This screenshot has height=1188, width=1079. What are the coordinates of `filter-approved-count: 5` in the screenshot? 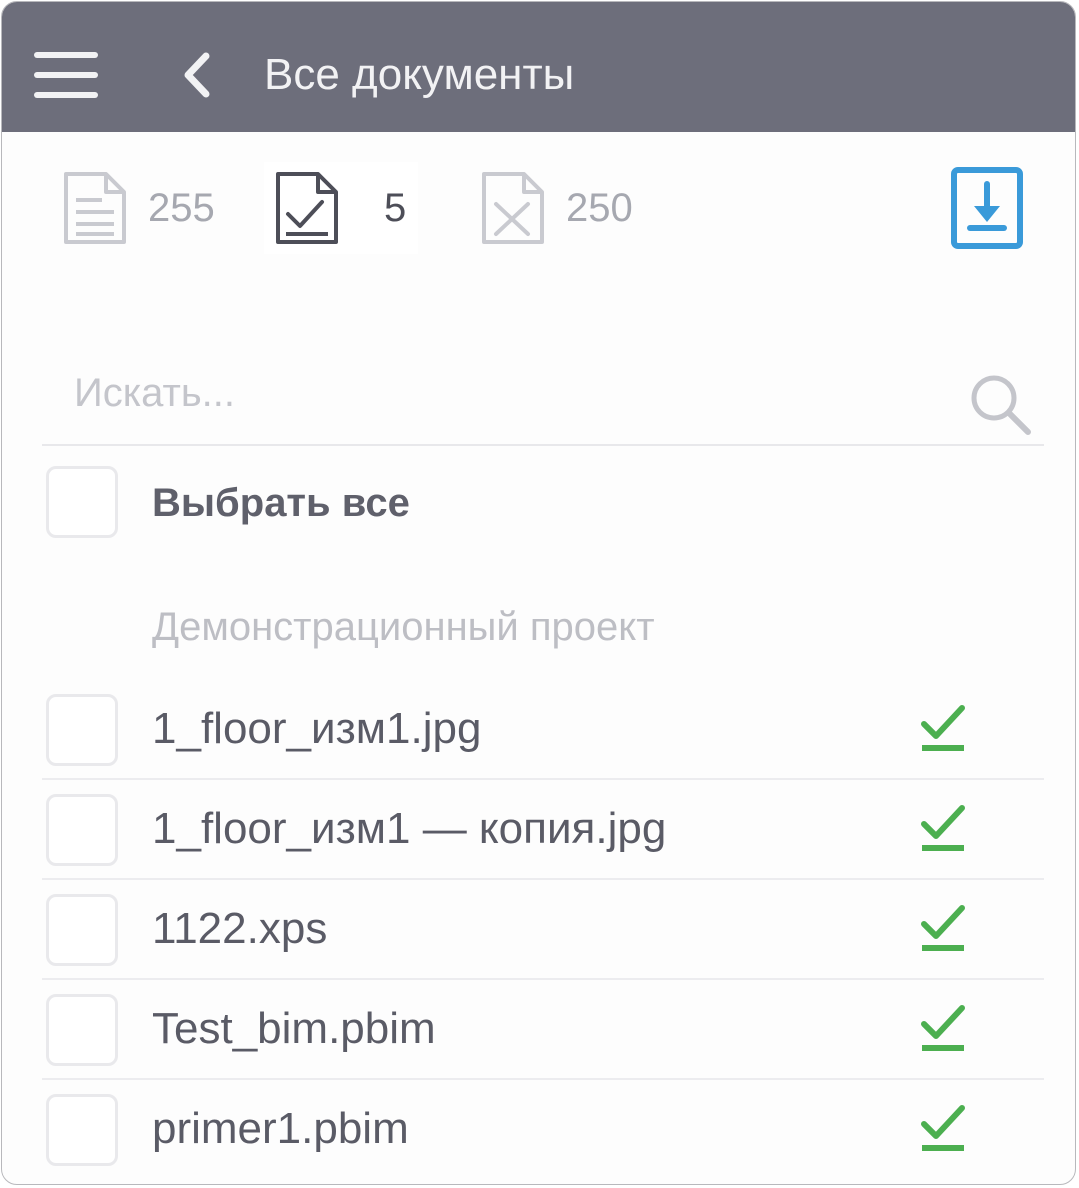 It's located at (395, 207).